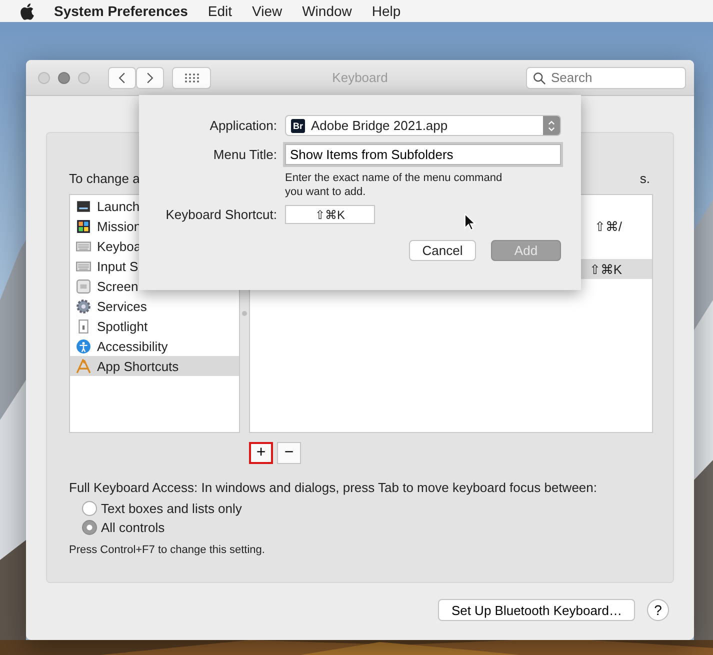 The width and height of the screenshot is (713, 655). I want to click on field-label: Menu Title:, so click(244, 154).